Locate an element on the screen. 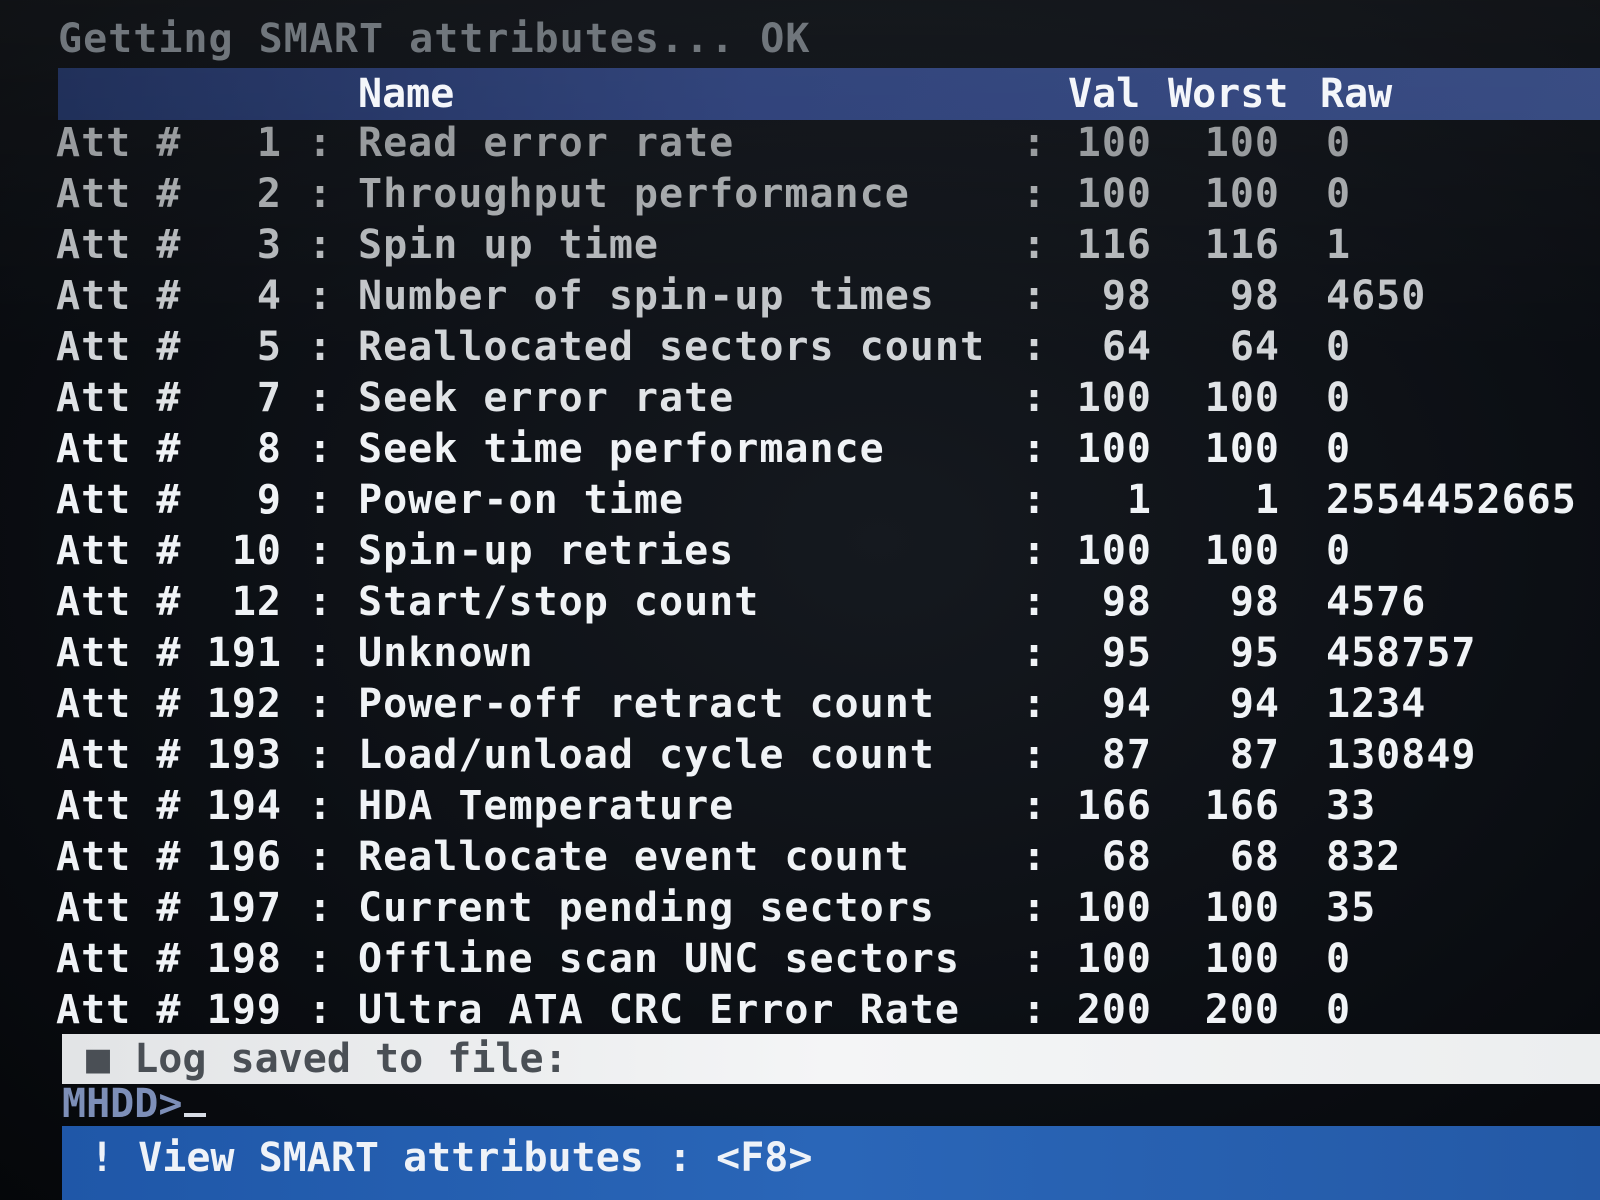 The width and height of the screenshot is (1600, 1200). attribute-id: 199 is located at coordinates (244, 1010).